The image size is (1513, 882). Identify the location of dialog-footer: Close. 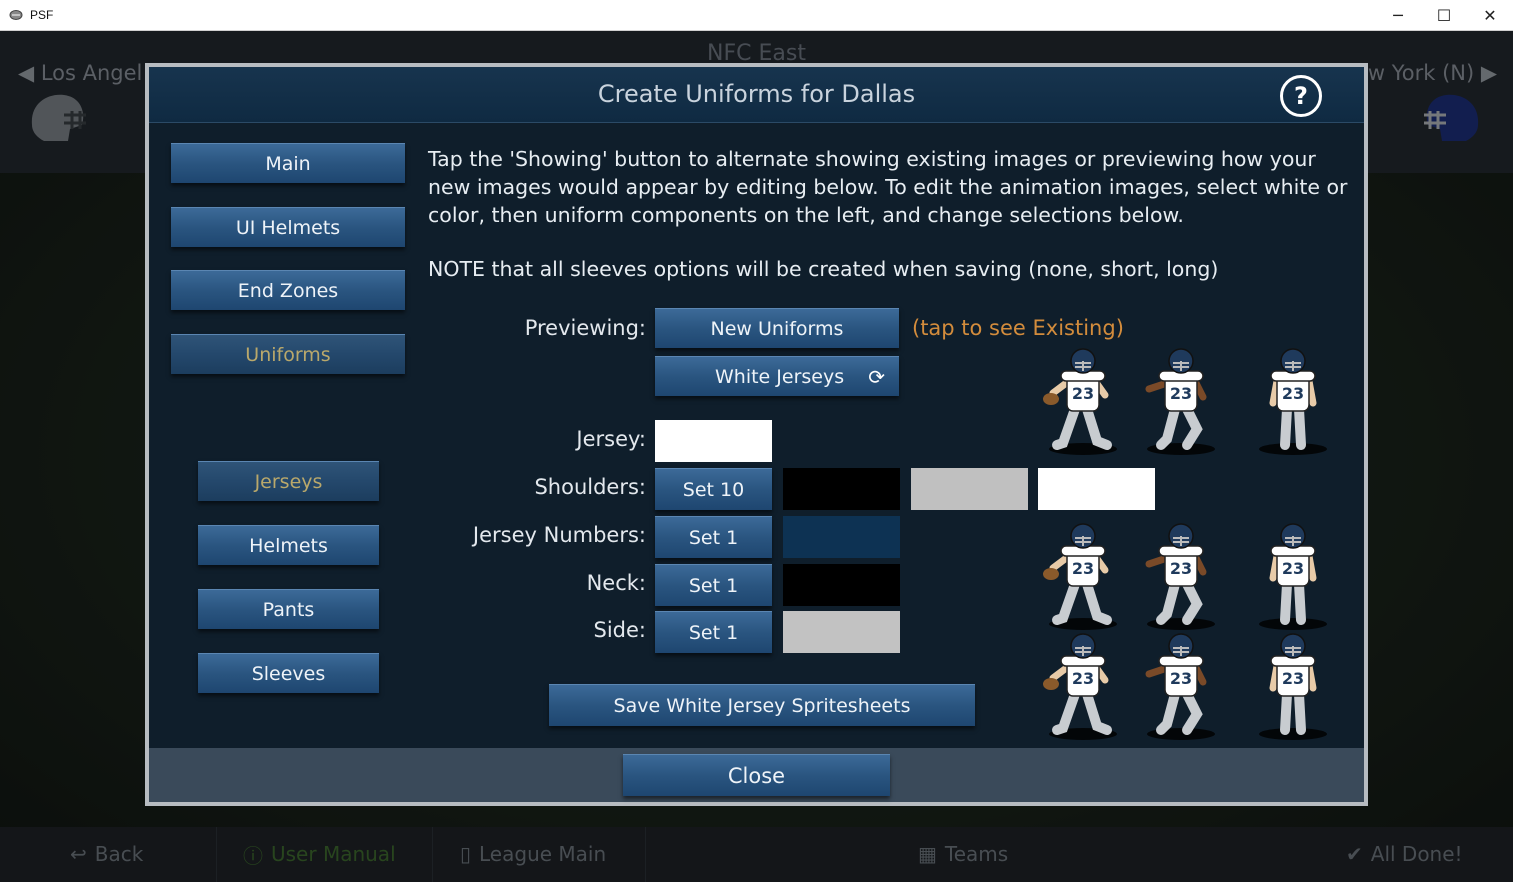
(756, 775).